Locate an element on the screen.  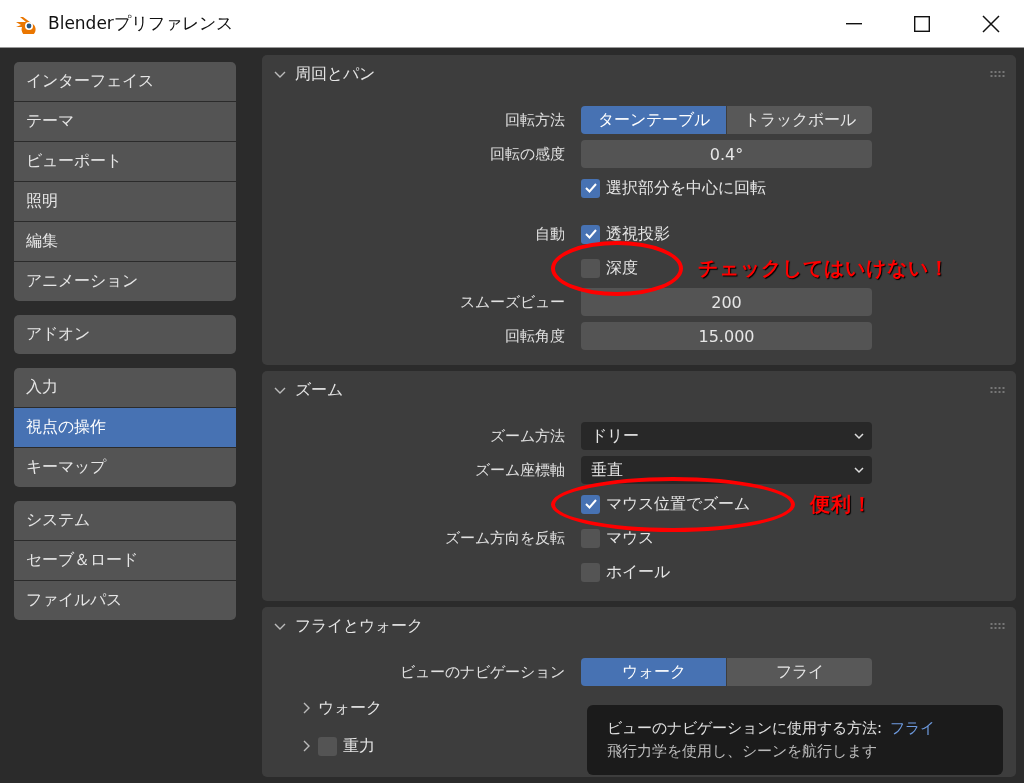
subpanel-title: 重力 is located at coordinates (359, 746).